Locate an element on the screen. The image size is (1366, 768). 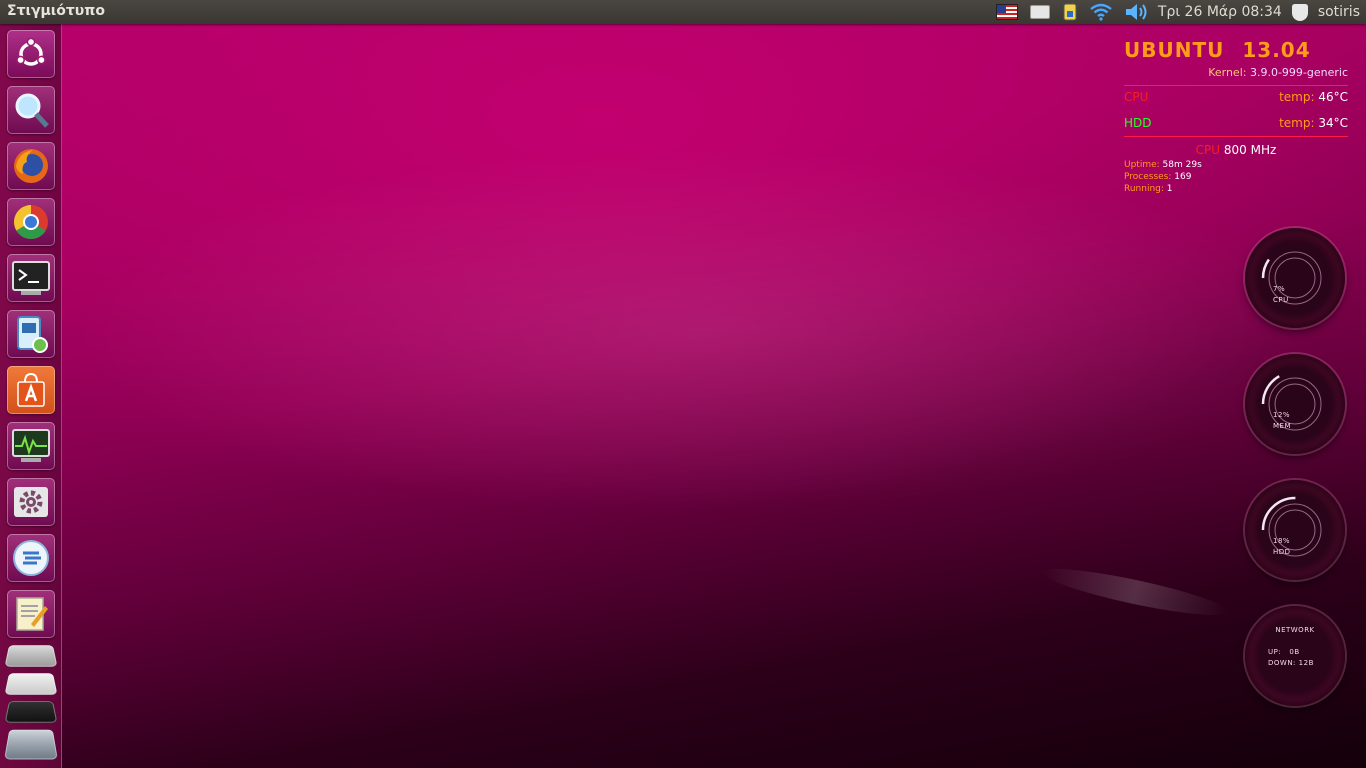
mem-gauge: 12% MEM is located at coordinates (1295, 404).